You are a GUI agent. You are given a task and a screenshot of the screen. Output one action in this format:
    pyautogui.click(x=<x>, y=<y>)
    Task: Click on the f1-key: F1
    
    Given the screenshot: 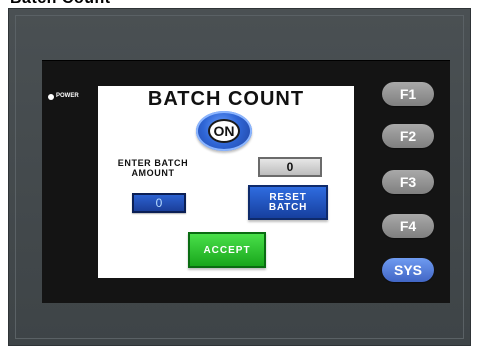 What is the action you would take?
    pyautogui.click(x=408, y=94)
    